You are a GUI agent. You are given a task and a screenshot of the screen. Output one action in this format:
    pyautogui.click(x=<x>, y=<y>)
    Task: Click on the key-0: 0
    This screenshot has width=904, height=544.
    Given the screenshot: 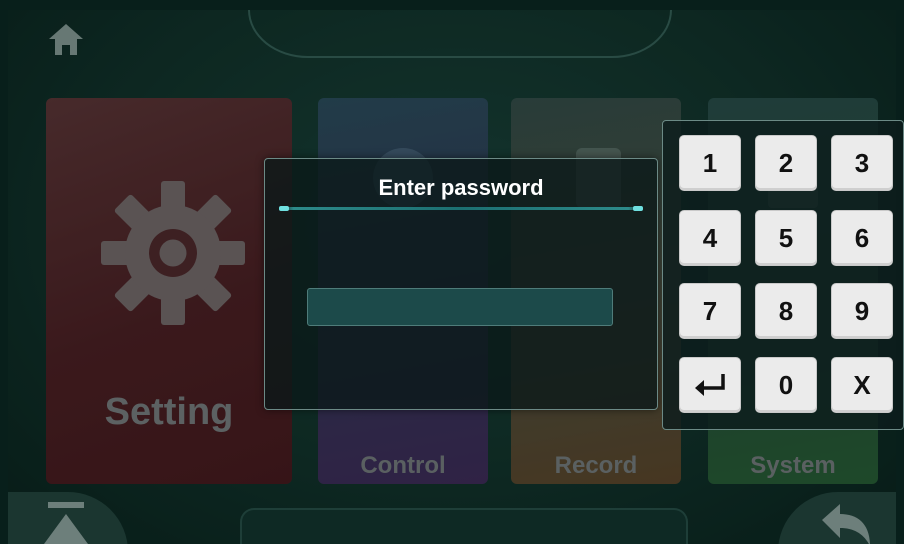 What is the action you would take?
    pyautogui.click(x=786, y=385)
    